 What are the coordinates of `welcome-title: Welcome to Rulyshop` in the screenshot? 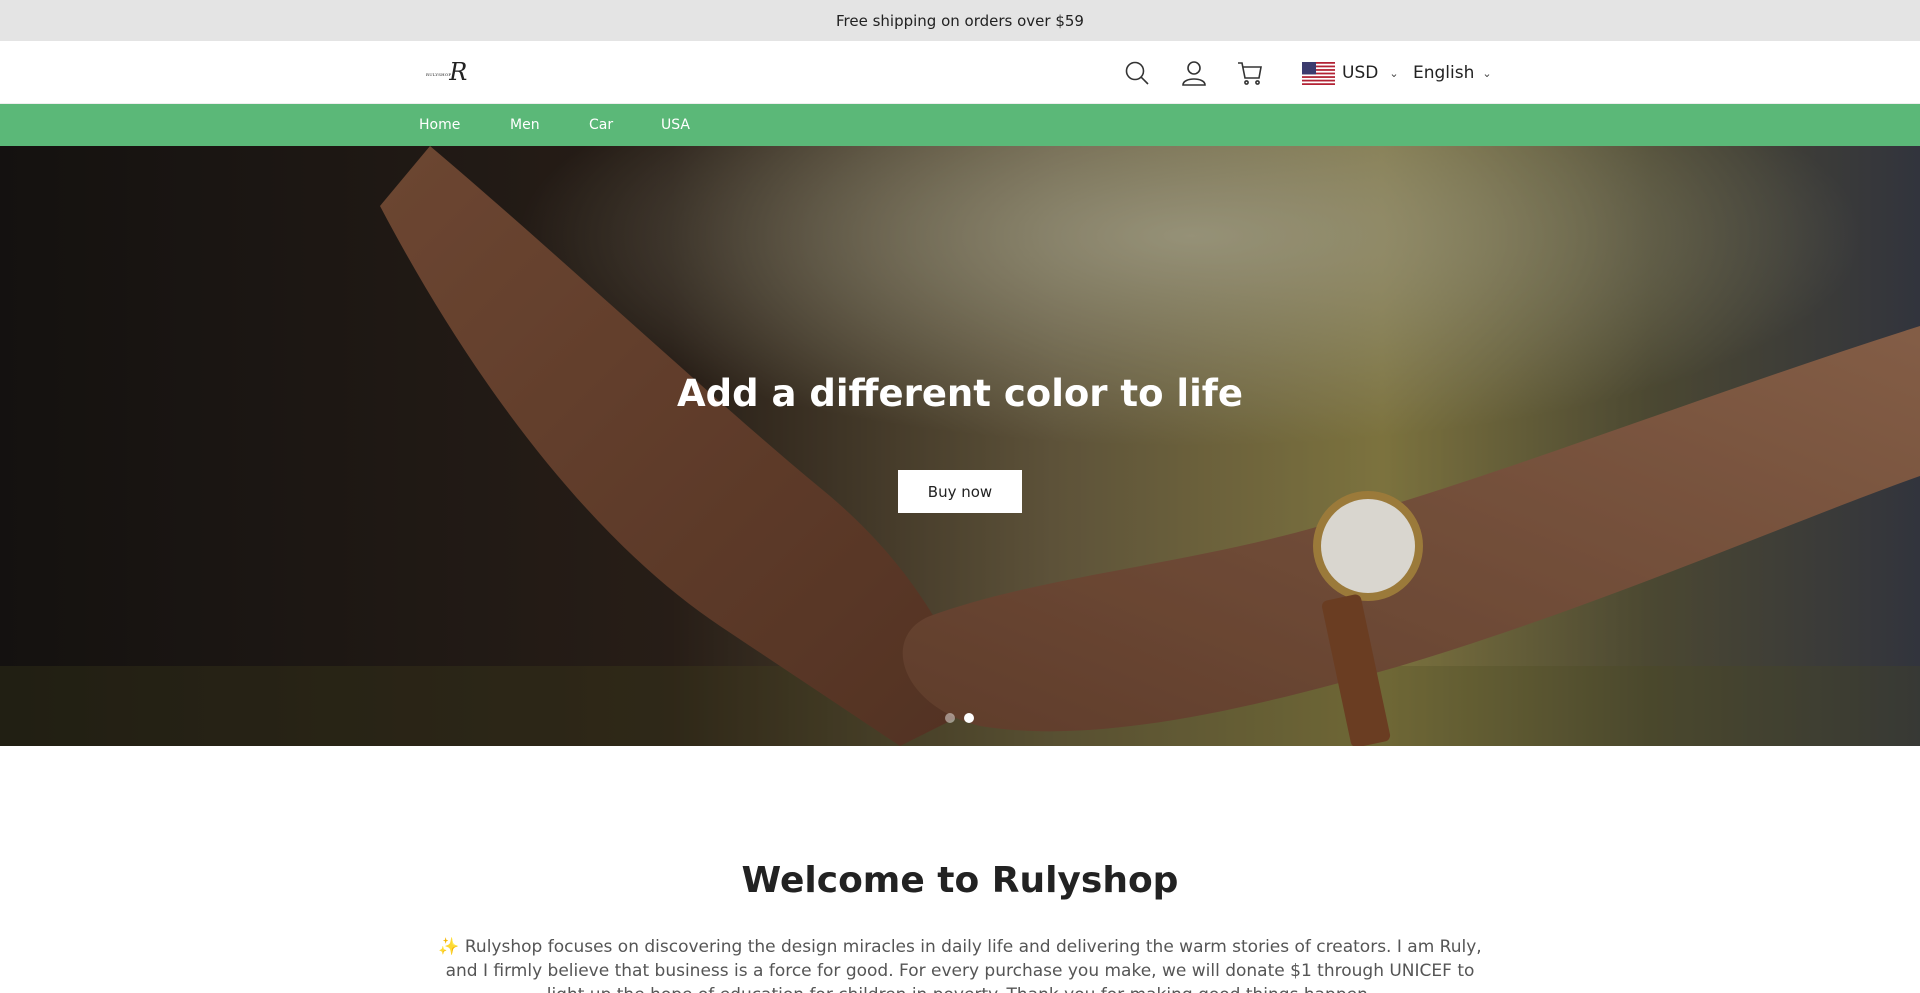 It's located at (960, 880).